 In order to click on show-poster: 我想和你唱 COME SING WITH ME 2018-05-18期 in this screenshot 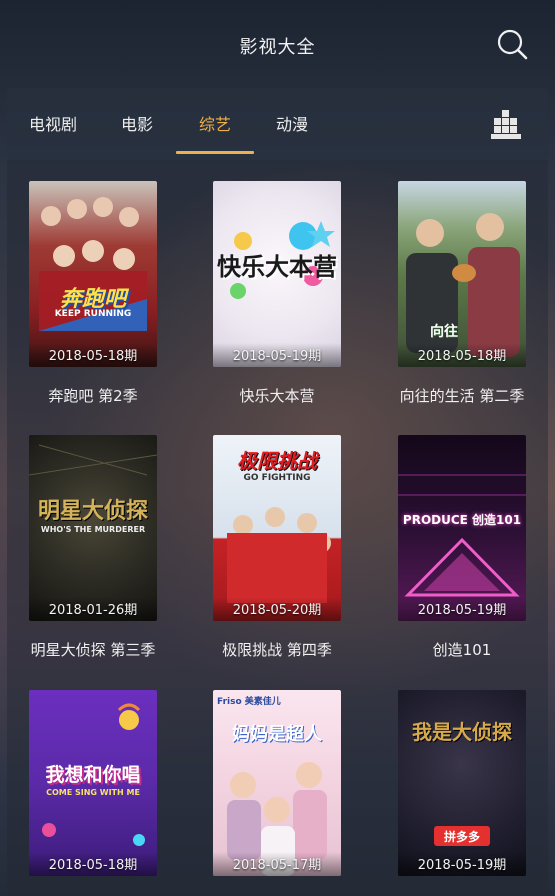, I will do `click(93, 783)`.